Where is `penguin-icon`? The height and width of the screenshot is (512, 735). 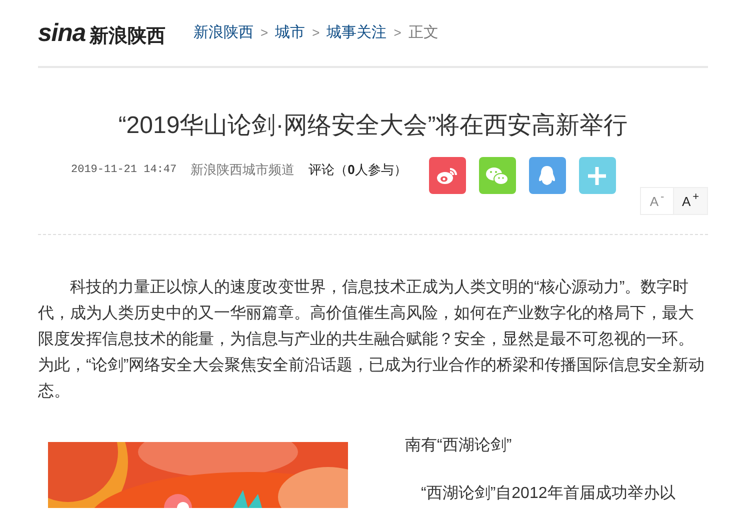 penguin-icon is located at coordinates (547, 175).